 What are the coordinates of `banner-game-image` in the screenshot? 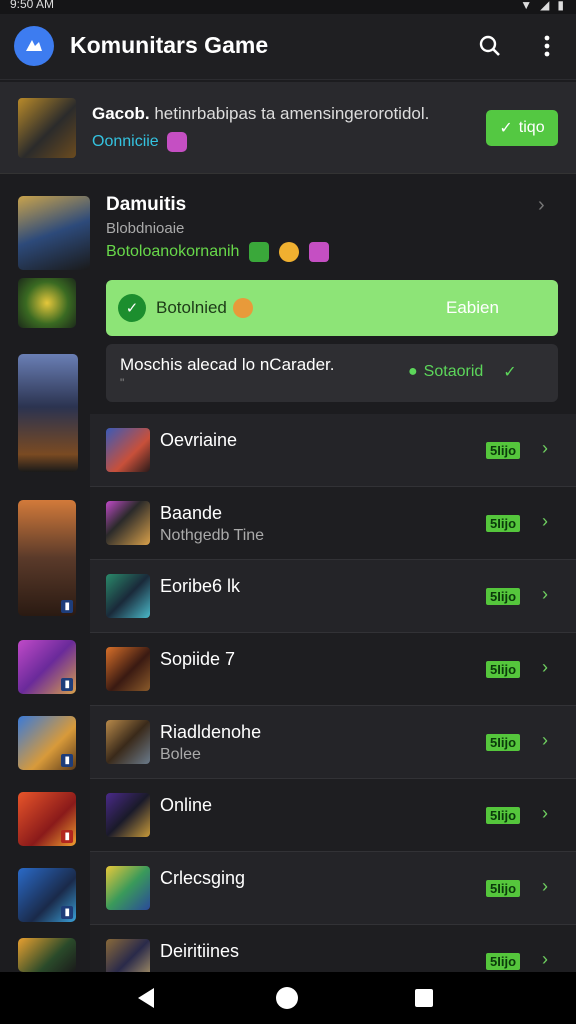 It's located at (47, 128).